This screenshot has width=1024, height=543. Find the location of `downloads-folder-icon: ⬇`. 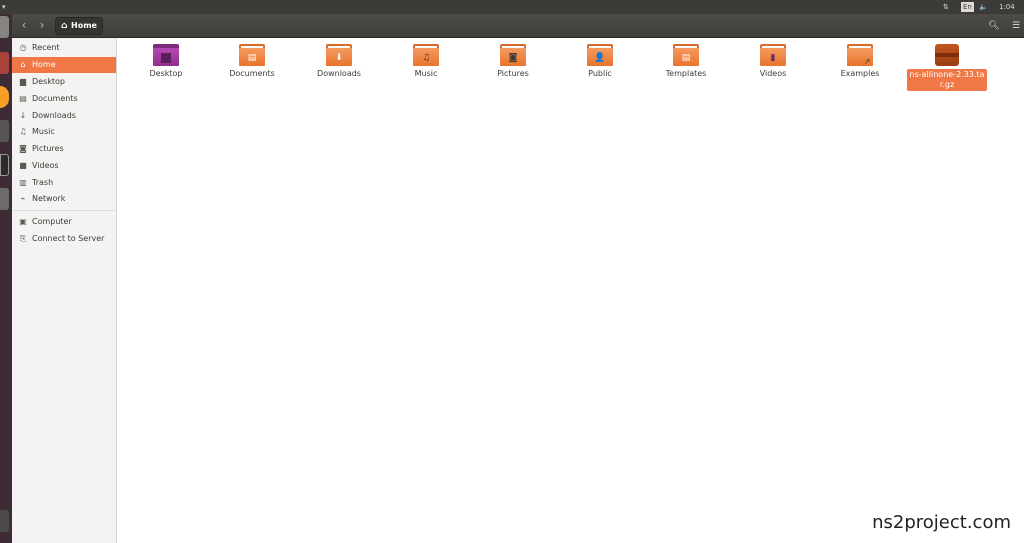

downloads-folder-icon: ⬇ is located at coordinates (339, 55).